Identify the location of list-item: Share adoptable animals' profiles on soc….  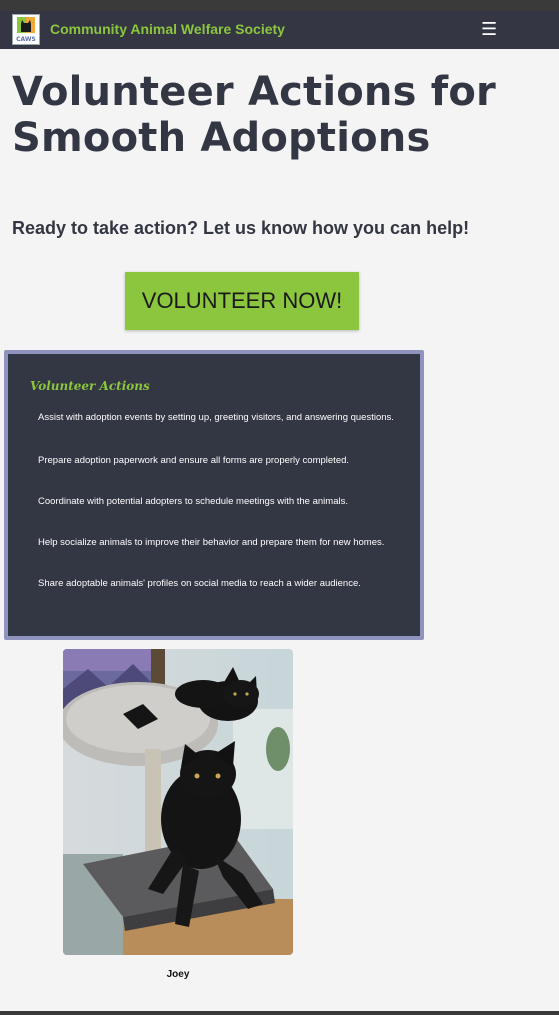
(199, 583).